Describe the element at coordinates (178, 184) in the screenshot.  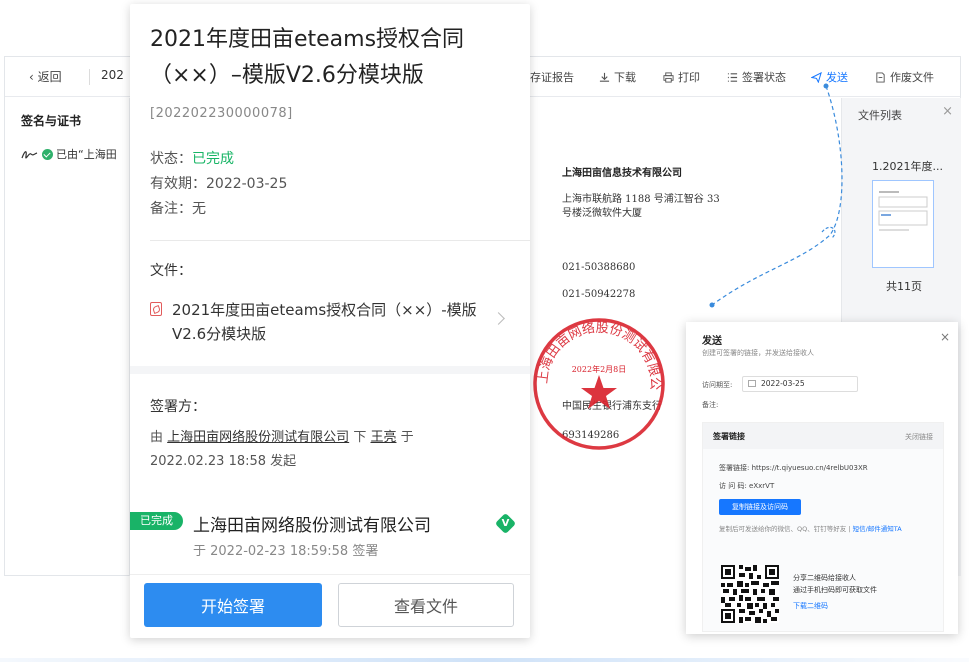
I see `validity-label: 有效期：` at that location.